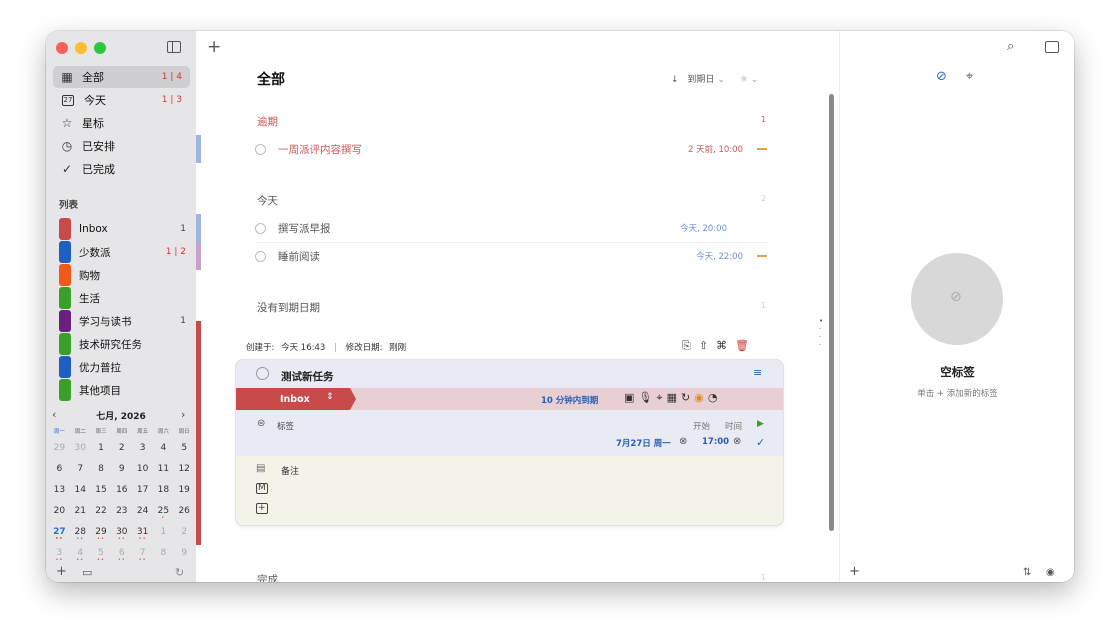 The height and width of the screenshot is (643, 1120). Describe the element at coordinates (643, 443) in the screenshot. I see `due-date-value: 7月27日 周一` at that location.